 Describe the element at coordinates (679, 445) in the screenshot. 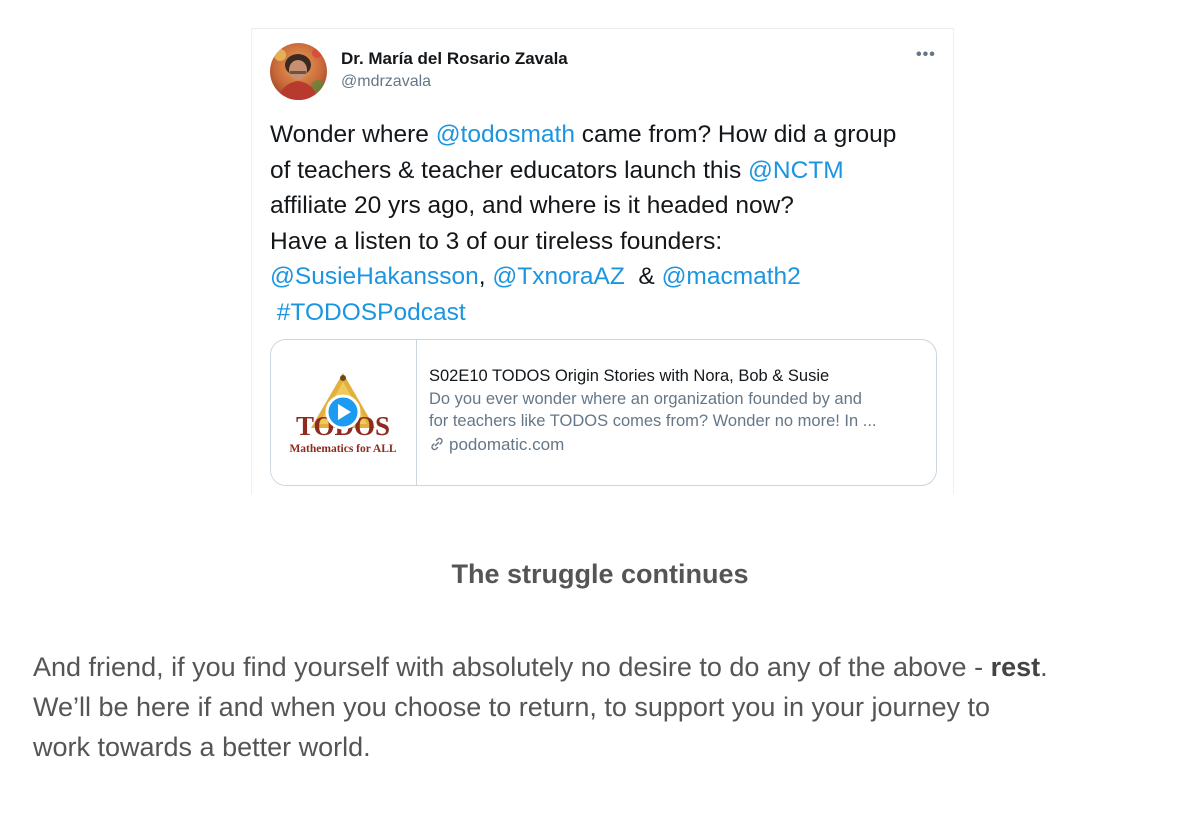

I see `link-domain-row: podomatic.com` at that location.